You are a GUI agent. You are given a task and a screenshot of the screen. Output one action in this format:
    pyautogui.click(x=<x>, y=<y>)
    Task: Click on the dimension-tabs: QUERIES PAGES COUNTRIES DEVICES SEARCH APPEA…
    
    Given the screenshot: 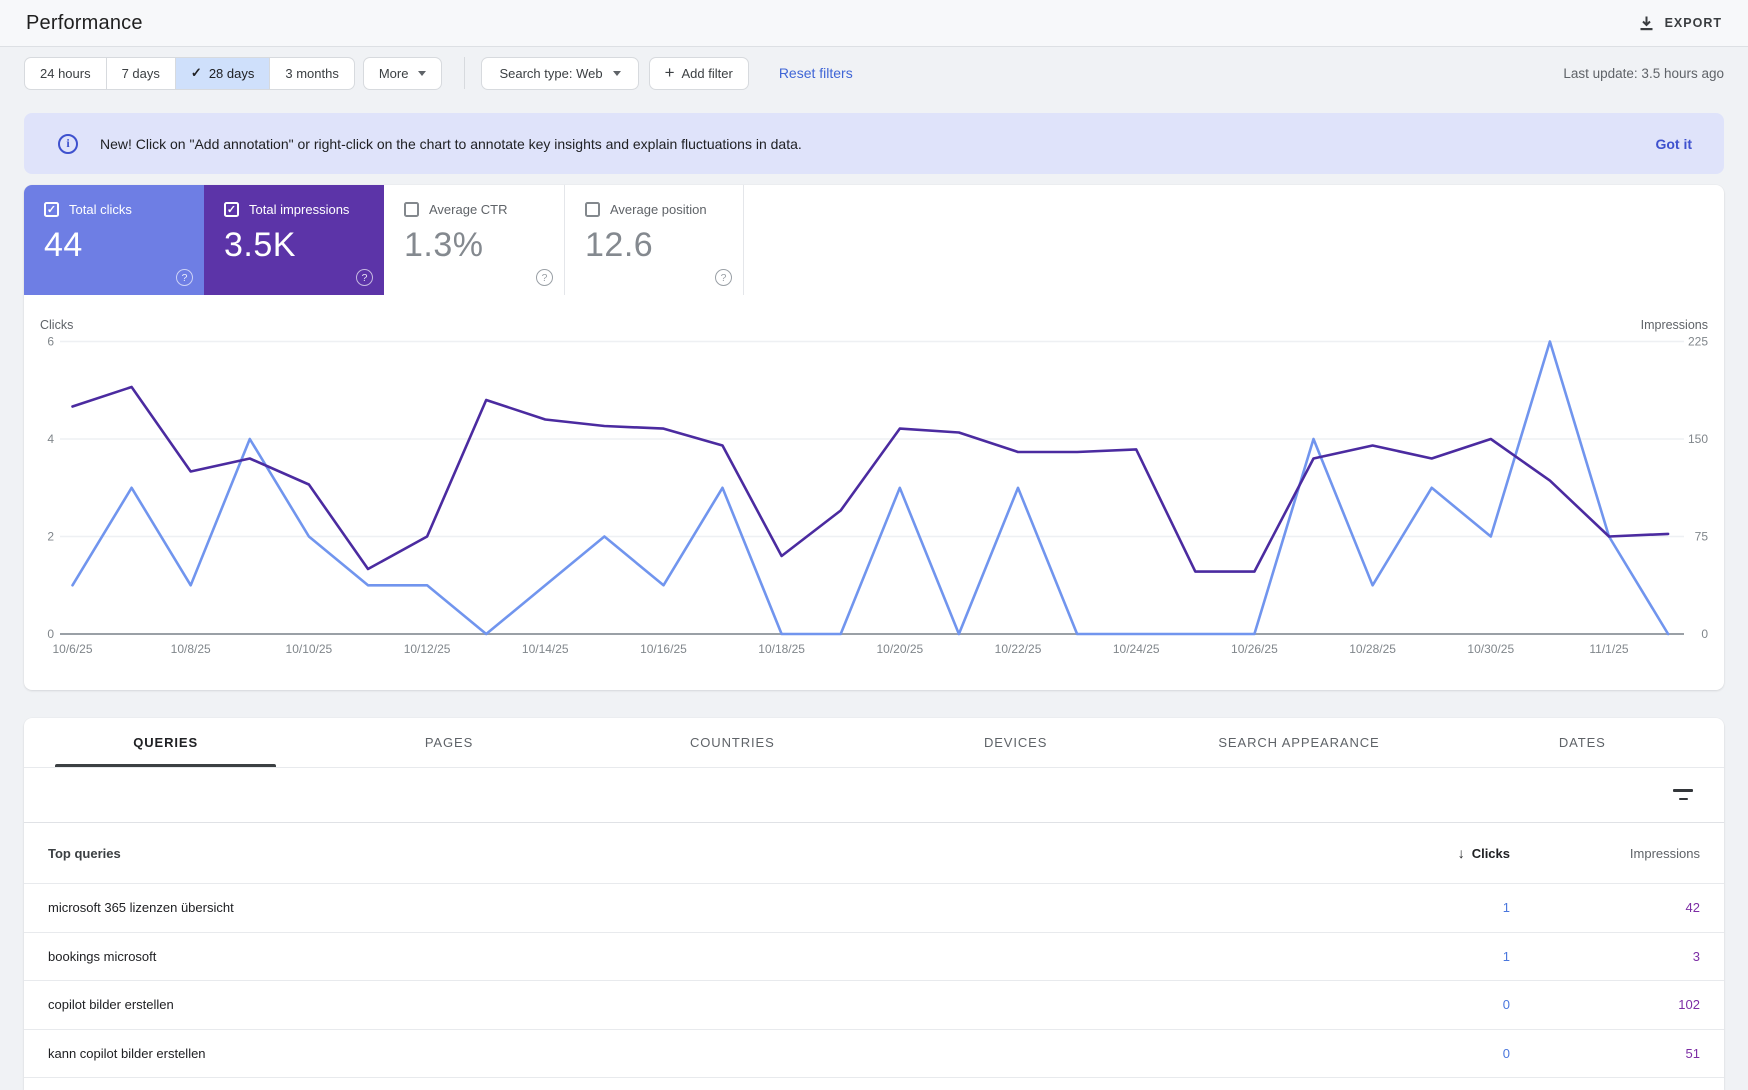 What is the action you would take?
    pyautogui.click(x=874, y=743)
    